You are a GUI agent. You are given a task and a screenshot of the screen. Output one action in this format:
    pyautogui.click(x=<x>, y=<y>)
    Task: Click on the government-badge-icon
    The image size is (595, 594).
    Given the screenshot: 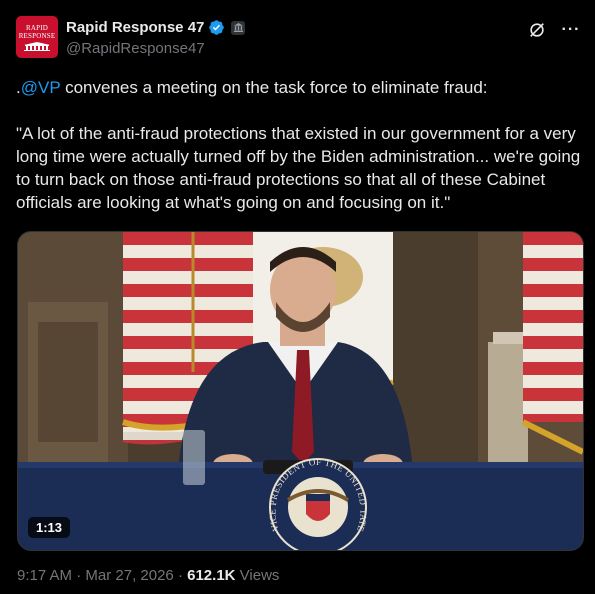 What is the action you would take?
    pyautogui.click(x=238, y=27)
    